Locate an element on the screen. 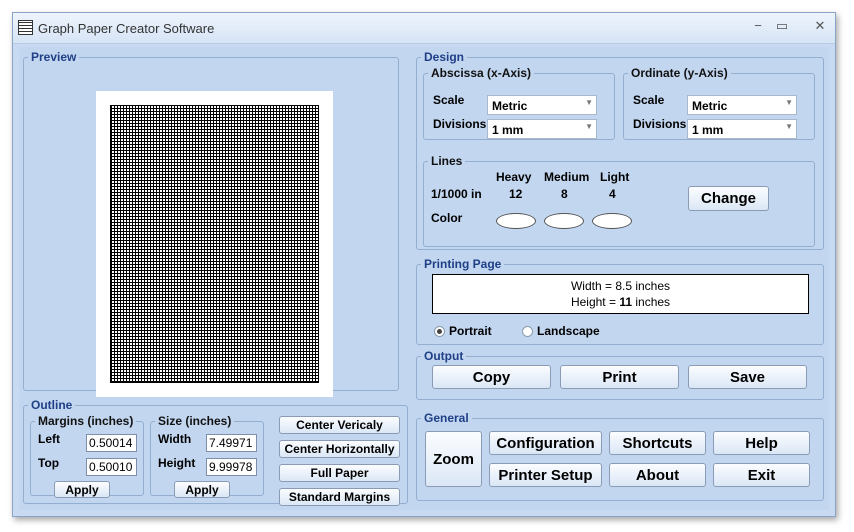  ordinate-divisions-value: 1 mm is located at coordinates (708, 130).